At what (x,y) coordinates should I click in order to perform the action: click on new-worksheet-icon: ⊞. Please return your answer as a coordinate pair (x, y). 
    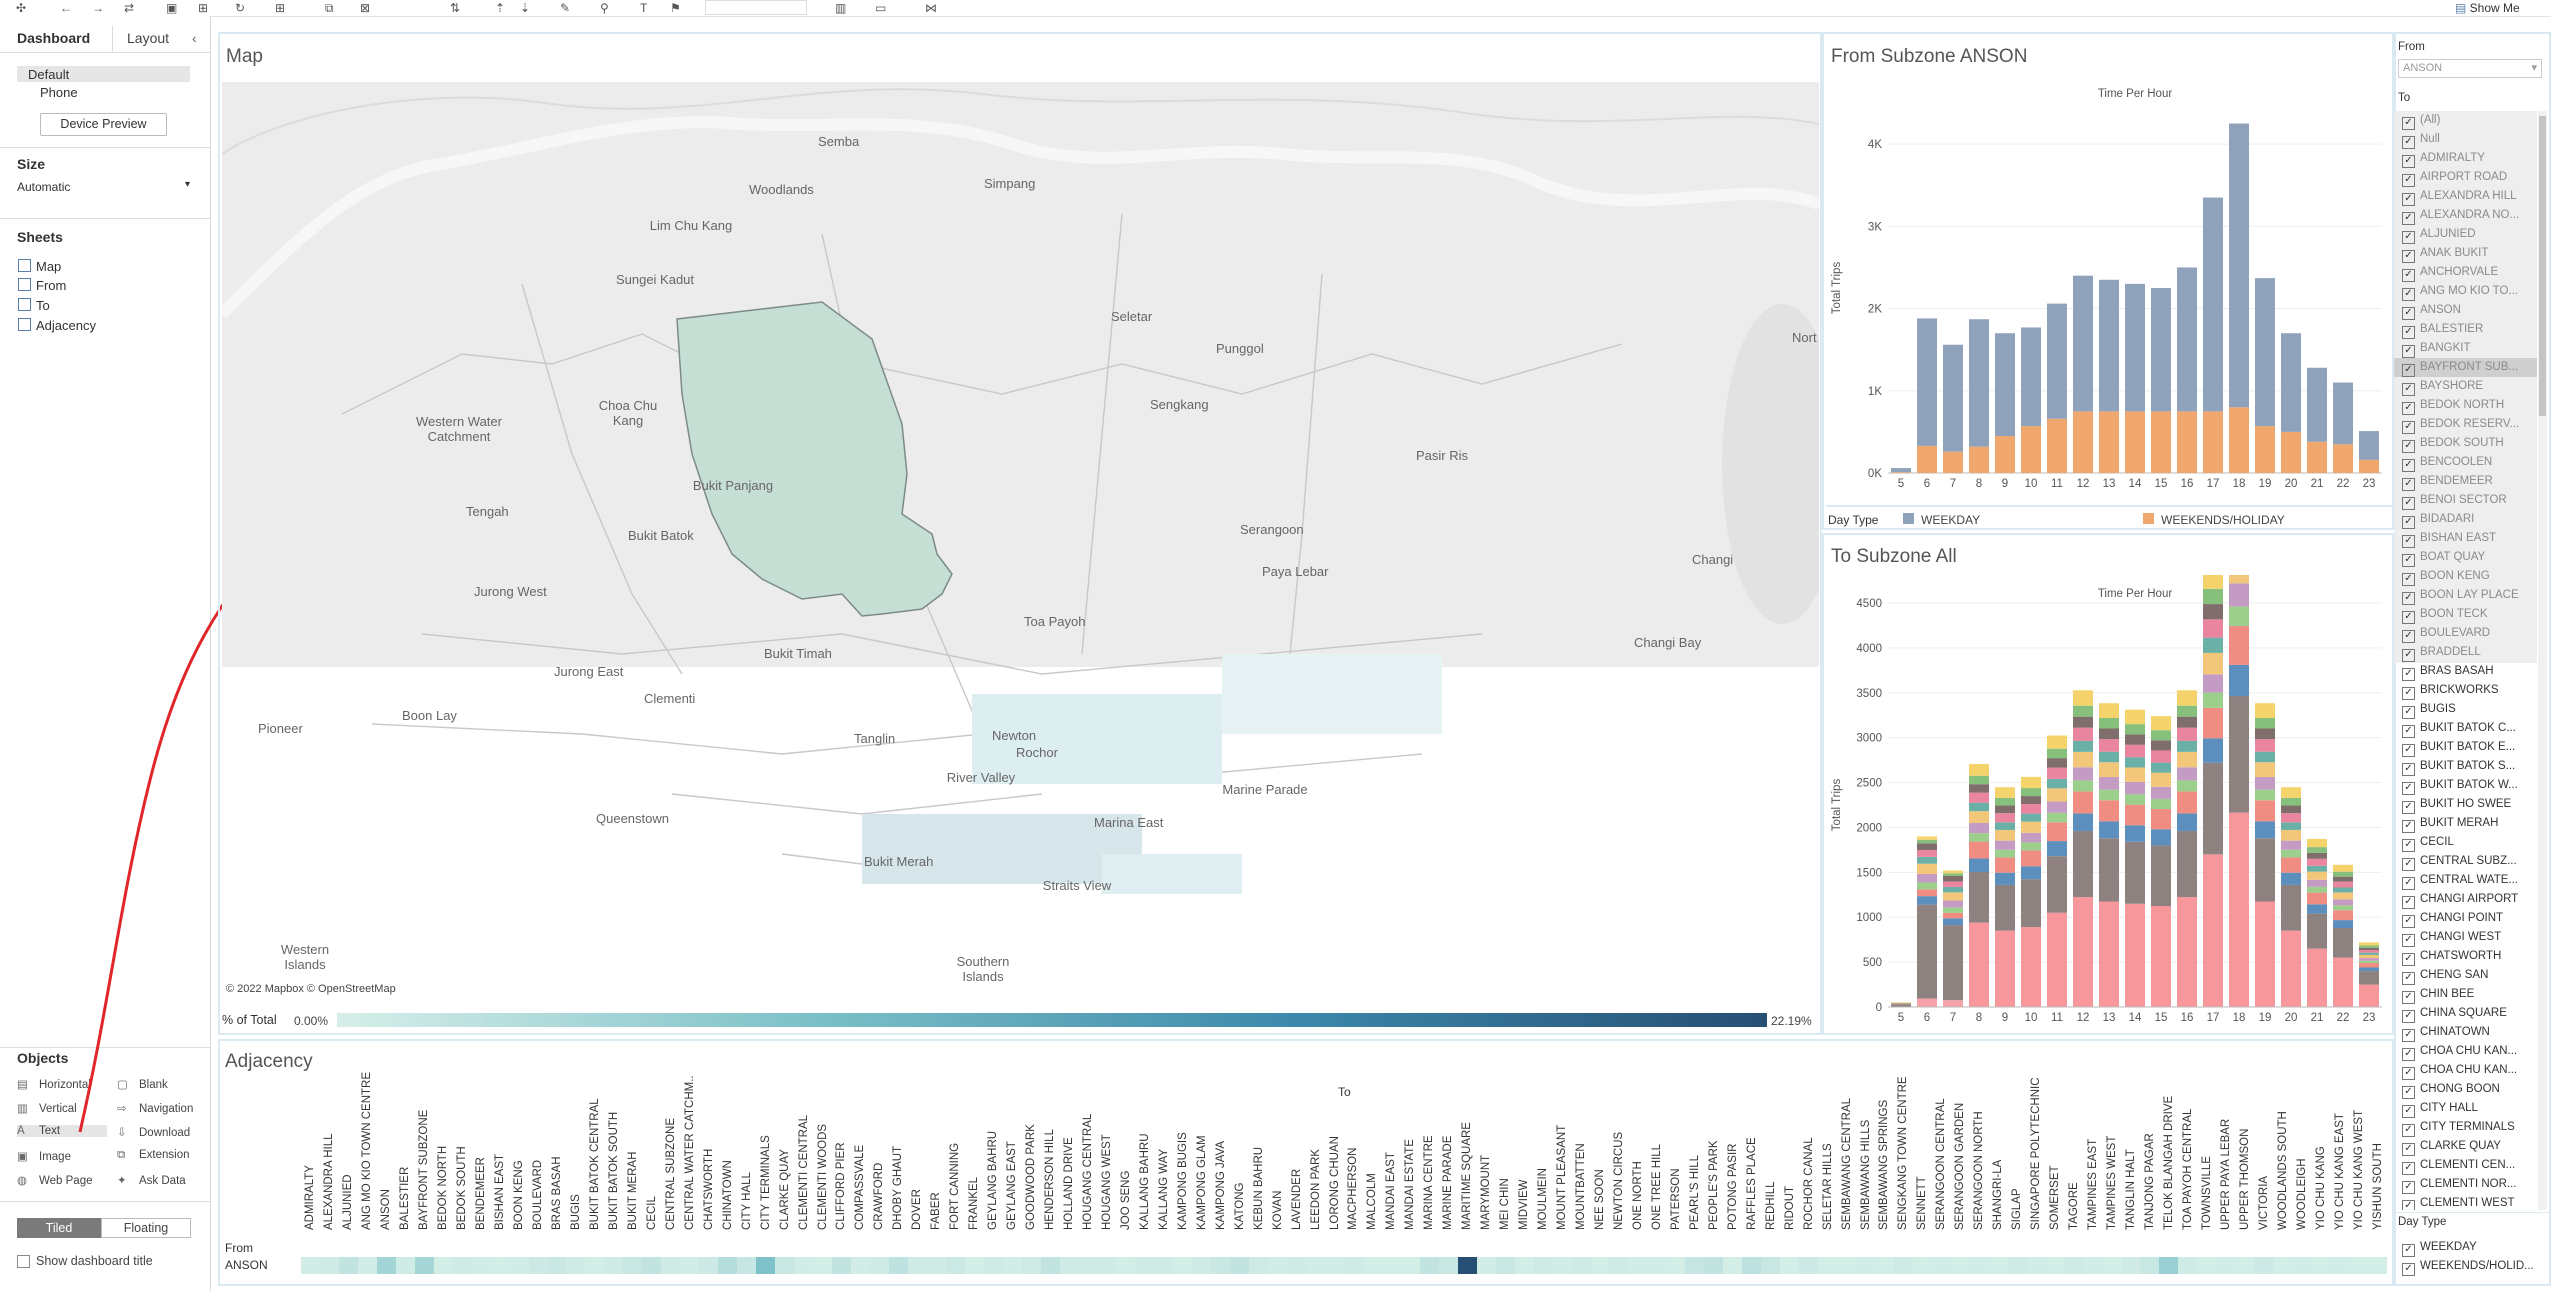
    Looking at the image, I should click on (280, 8).